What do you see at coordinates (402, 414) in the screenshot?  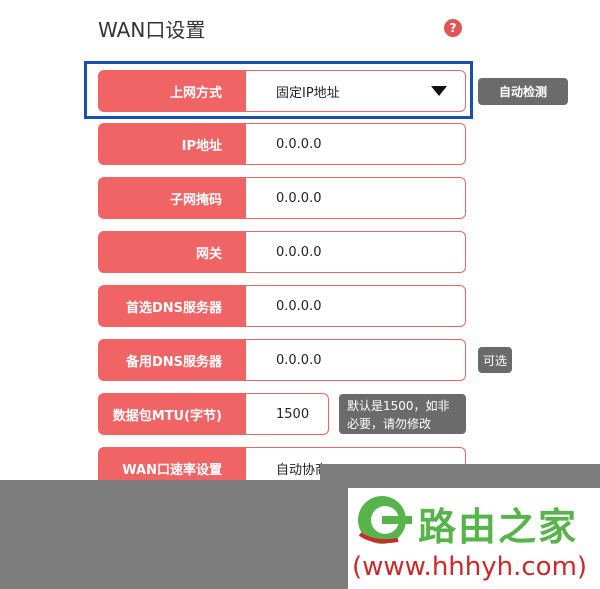 I see `mtu-tooltip: 默认是1500，如非 必要，请勿修改` at bounding box center [402, 414].